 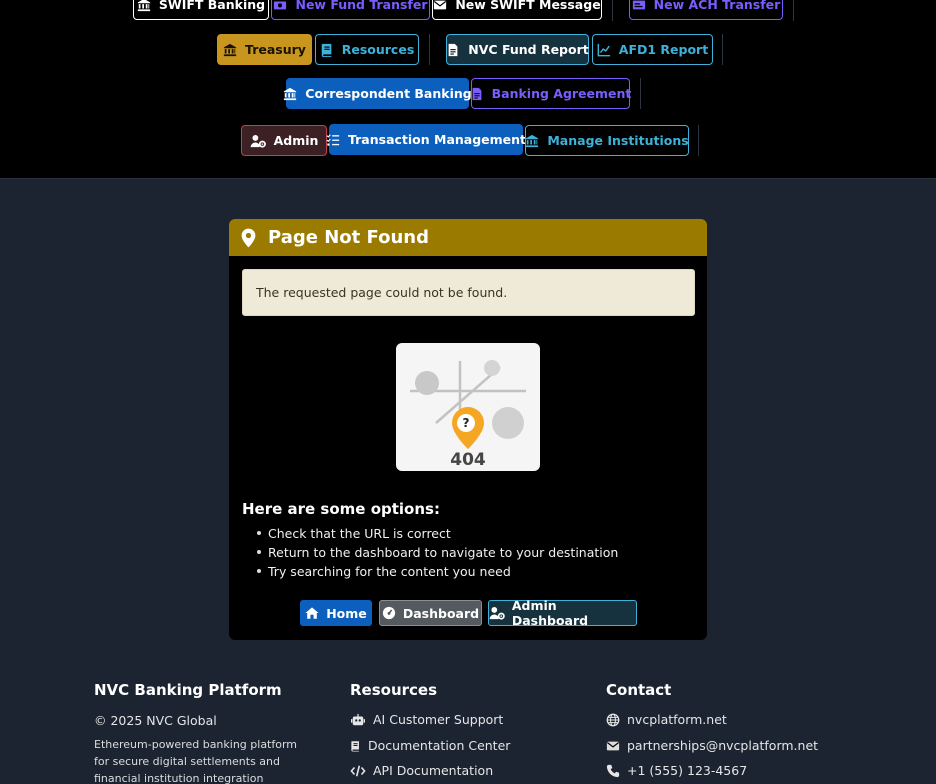 What do you see at coordinates (613, 771) in the screenshot?
I see `phone-icon` at bounding box center [613, 771].